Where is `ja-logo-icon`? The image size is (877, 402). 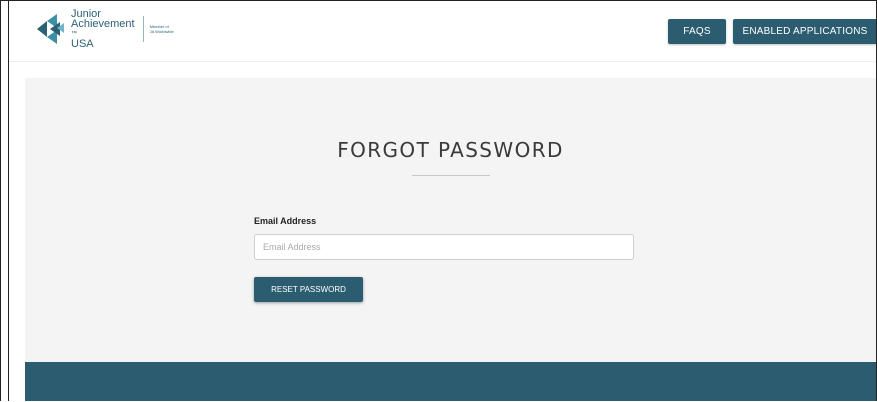 ja-logo-icon is located at coordinates (50, 29).